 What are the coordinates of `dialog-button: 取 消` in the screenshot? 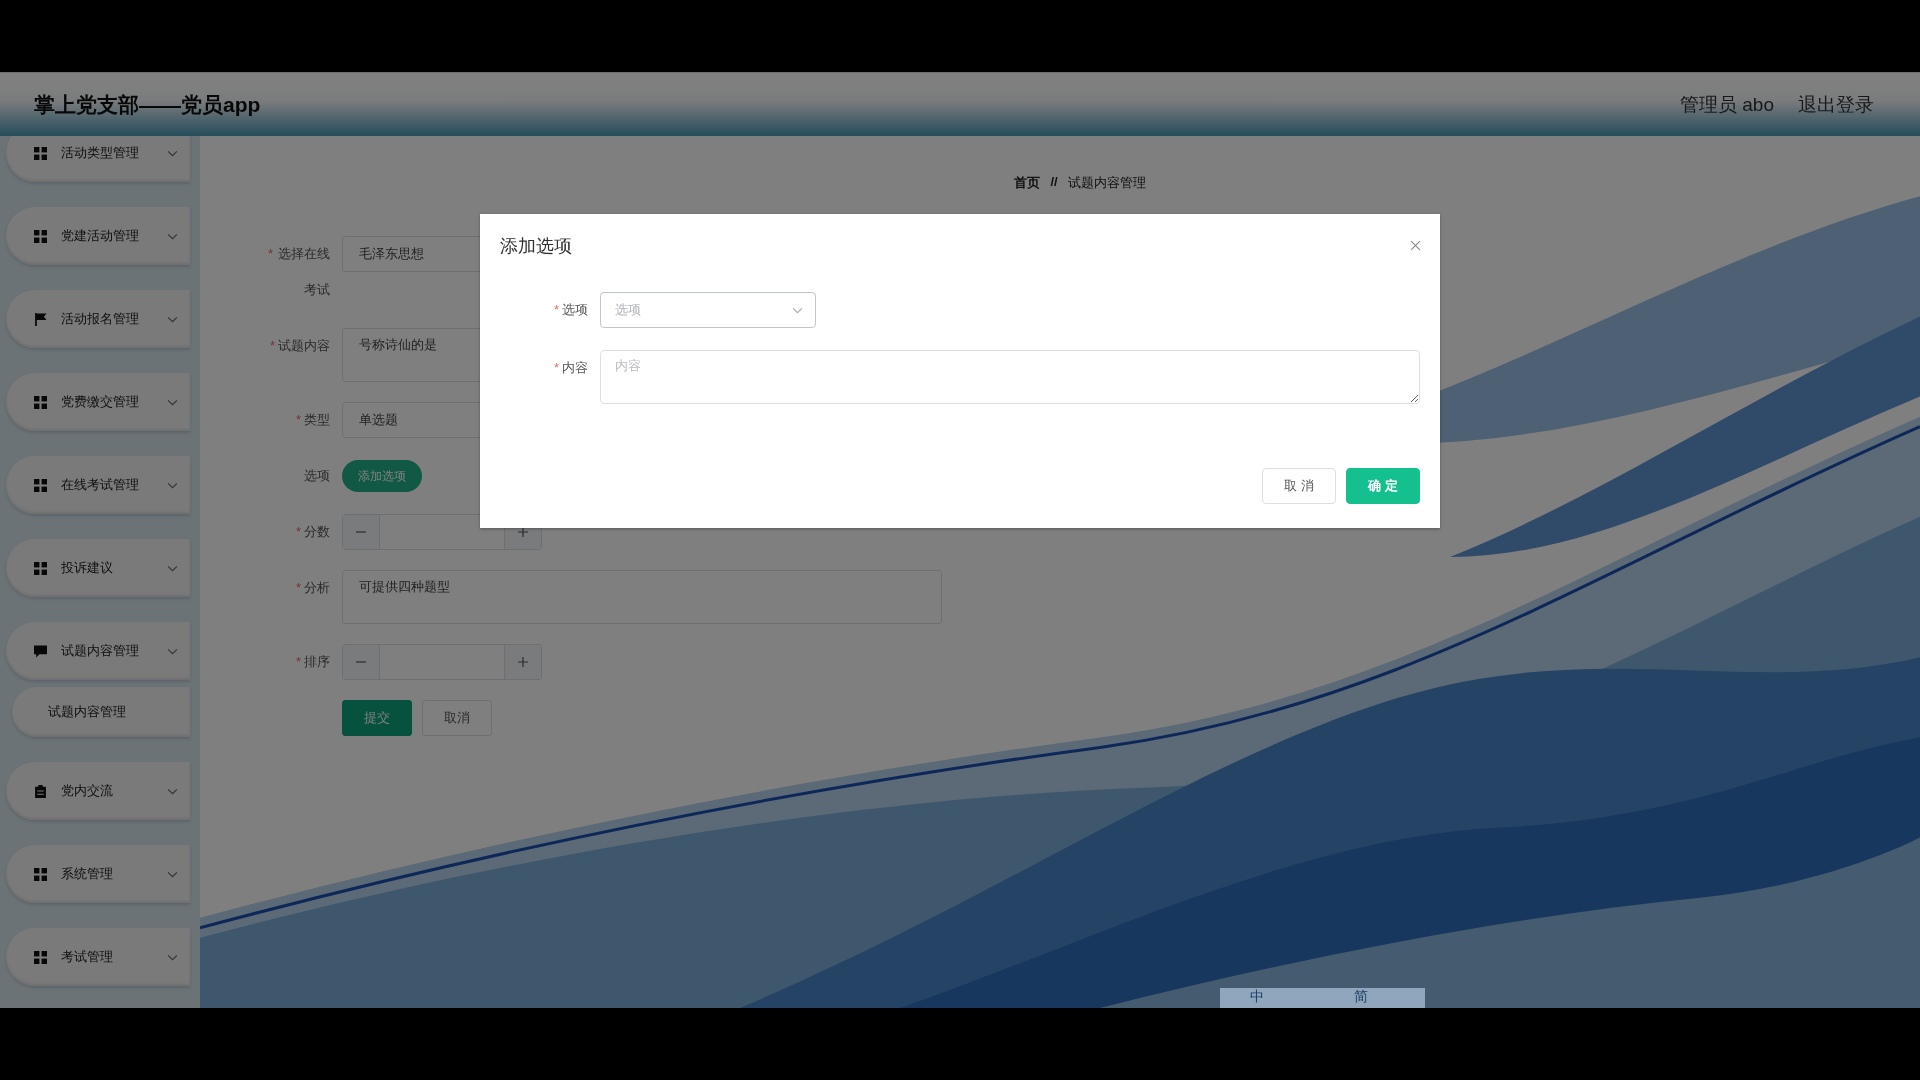 It's located at (1299, 486).